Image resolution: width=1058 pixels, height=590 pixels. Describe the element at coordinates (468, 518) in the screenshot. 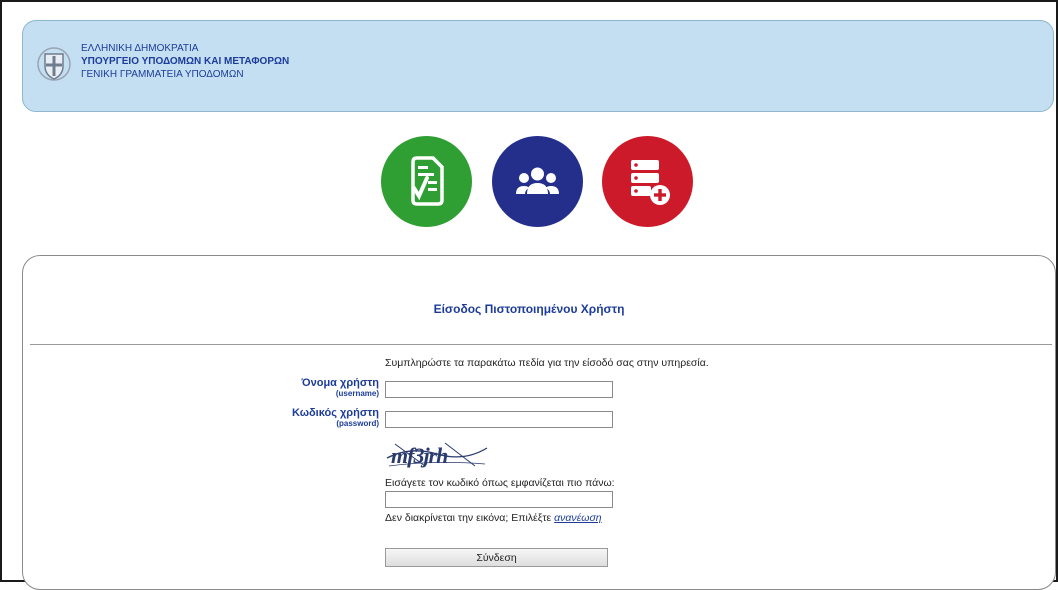

I see `captcha-refresh-text: Δεν διακρίνεται την εικόνα; Επιλέξτε` at that location.